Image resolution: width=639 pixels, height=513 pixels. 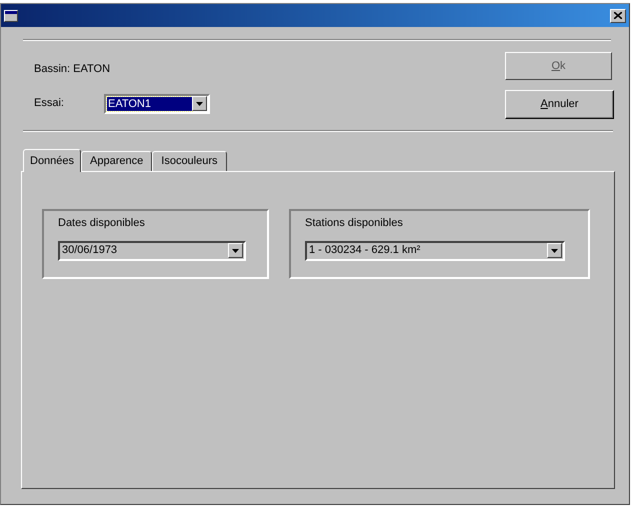 I want to click on dropdown: 1 - 030234 - 629.1 km², so click(x=435, y=250).